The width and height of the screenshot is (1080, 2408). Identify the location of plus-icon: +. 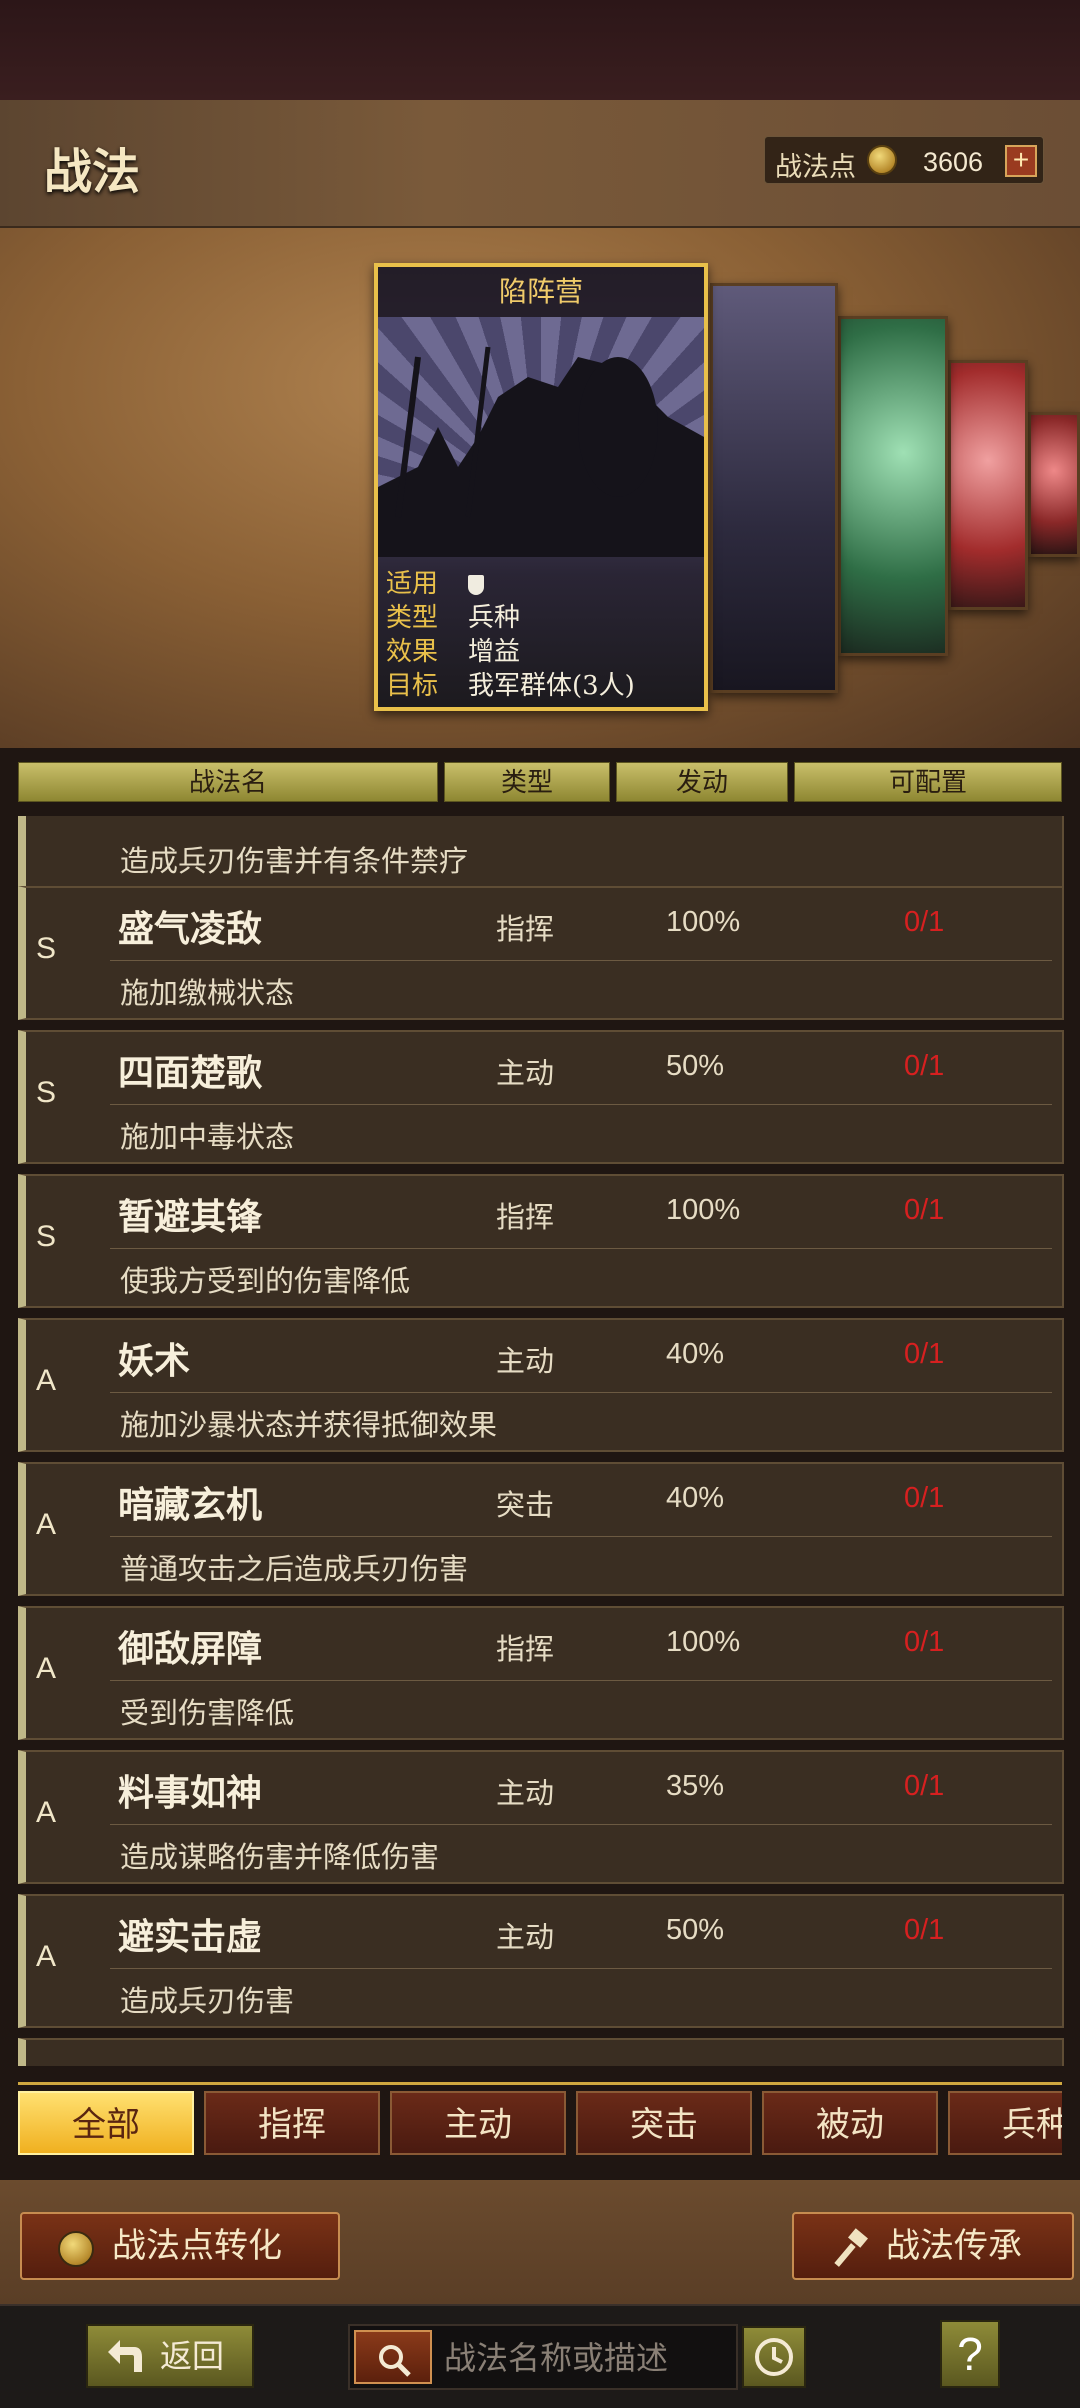
(1021, 161).